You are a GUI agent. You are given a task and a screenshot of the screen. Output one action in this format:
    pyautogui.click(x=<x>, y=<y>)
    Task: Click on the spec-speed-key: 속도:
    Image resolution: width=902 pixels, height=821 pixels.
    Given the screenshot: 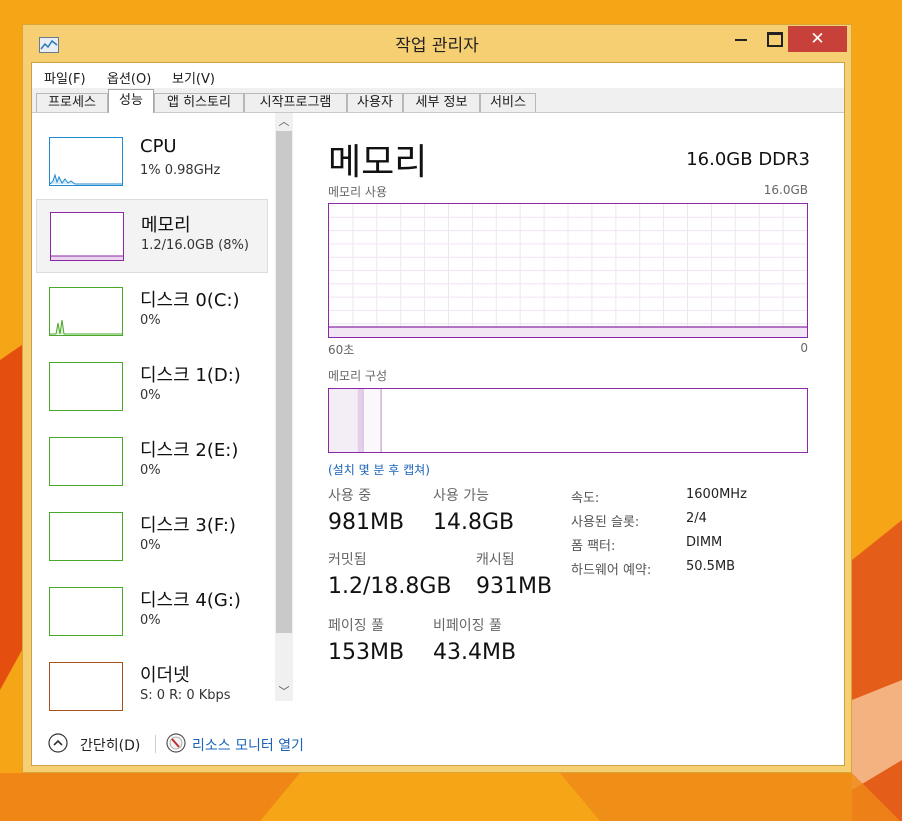 What is the action you would take?
    pyautogui.click(x=585, y=498)
    